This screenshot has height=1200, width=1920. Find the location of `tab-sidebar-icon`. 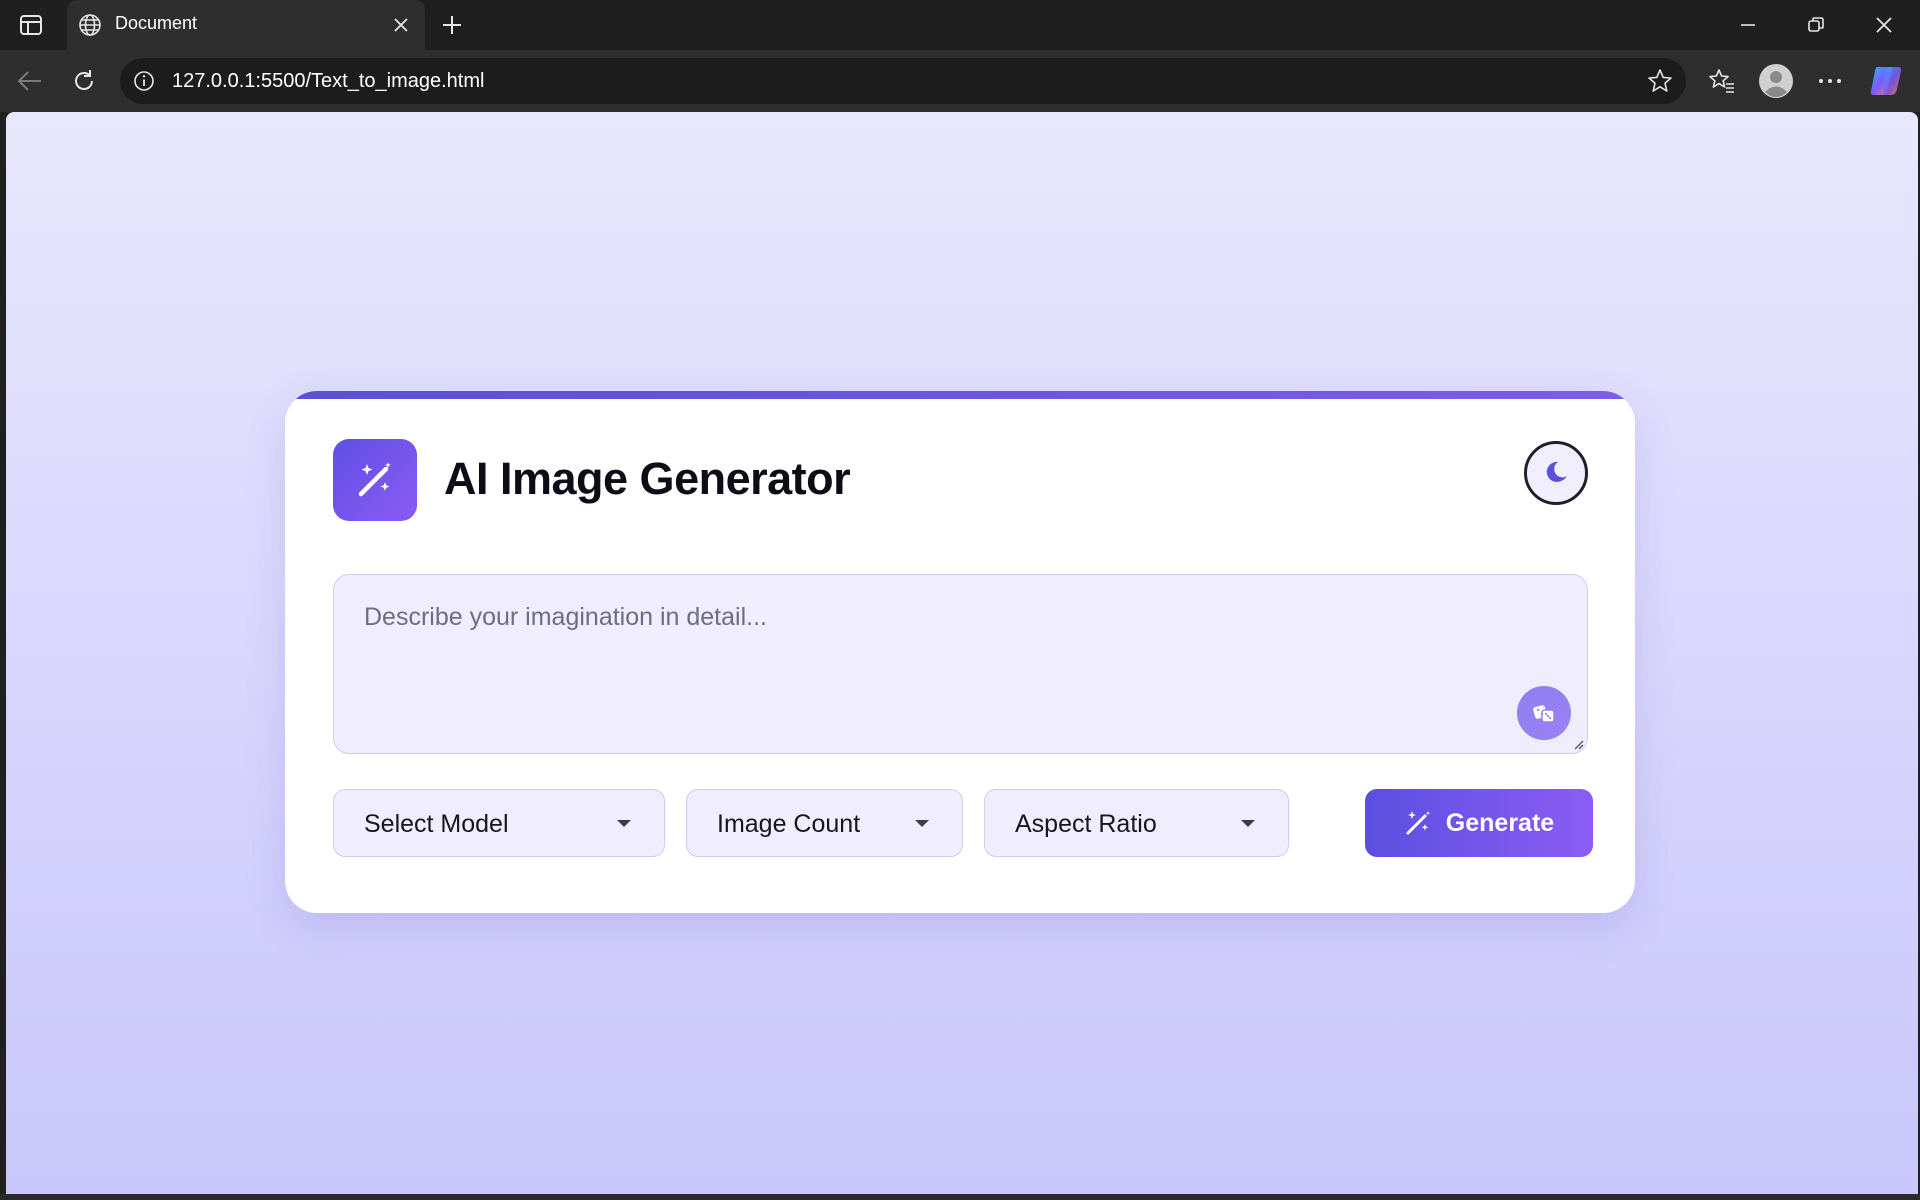

tab-sidebar-icon is located at coordinates (31, 25).